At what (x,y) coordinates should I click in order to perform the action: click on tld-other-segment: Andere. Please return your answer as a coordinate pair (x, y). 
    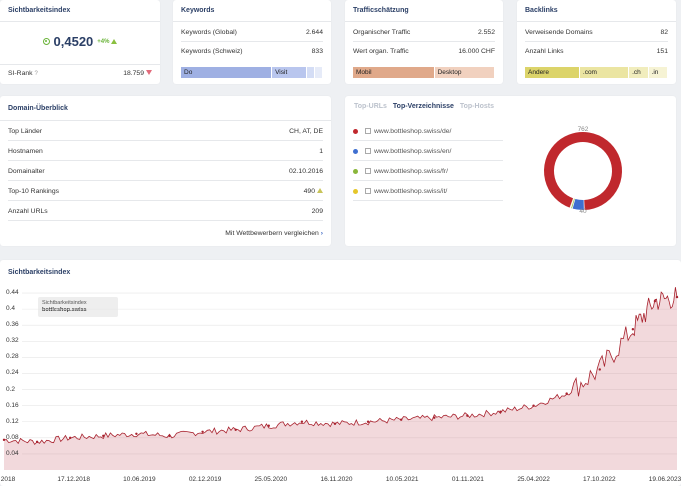
    Looking at the image, I should click on (552, 72).